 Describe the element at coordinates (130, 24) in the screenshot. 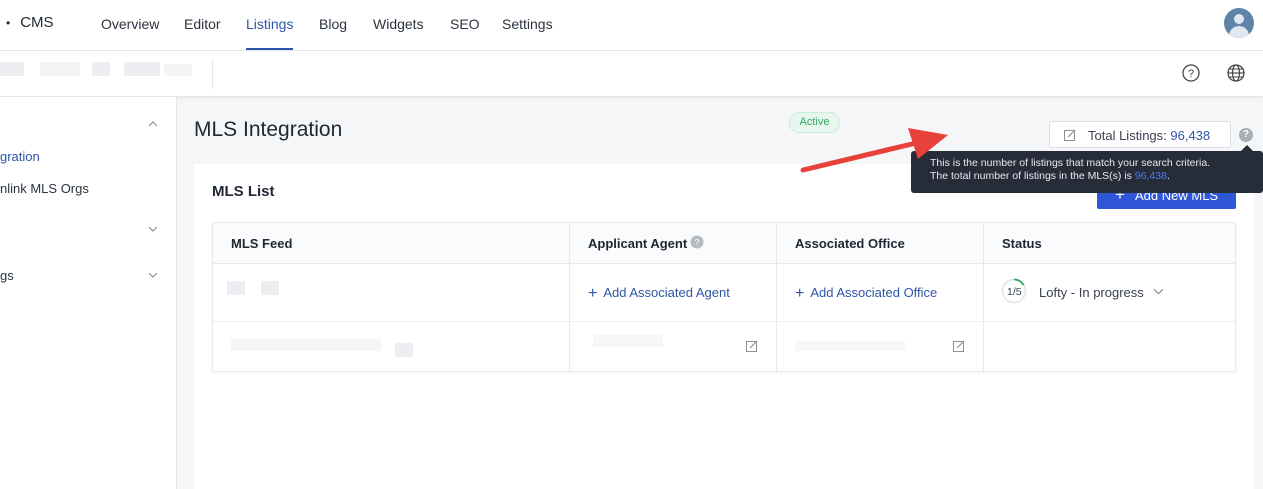

I see `nav-overview: Overview` at that location.